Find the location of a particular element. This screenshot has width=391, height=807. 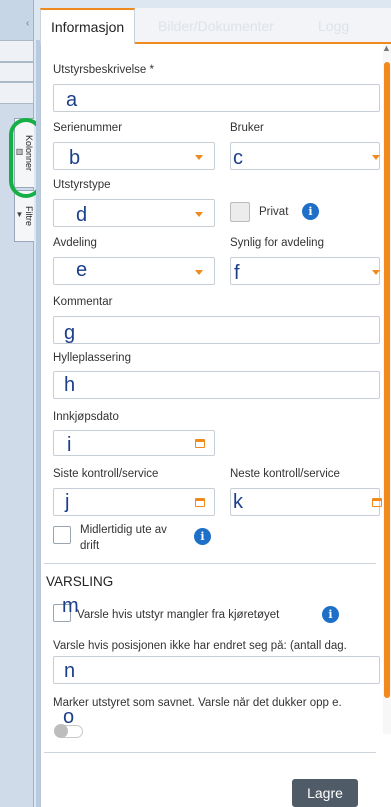

sidebar-tab-label: Filtre is located at coordinates (29, 216).